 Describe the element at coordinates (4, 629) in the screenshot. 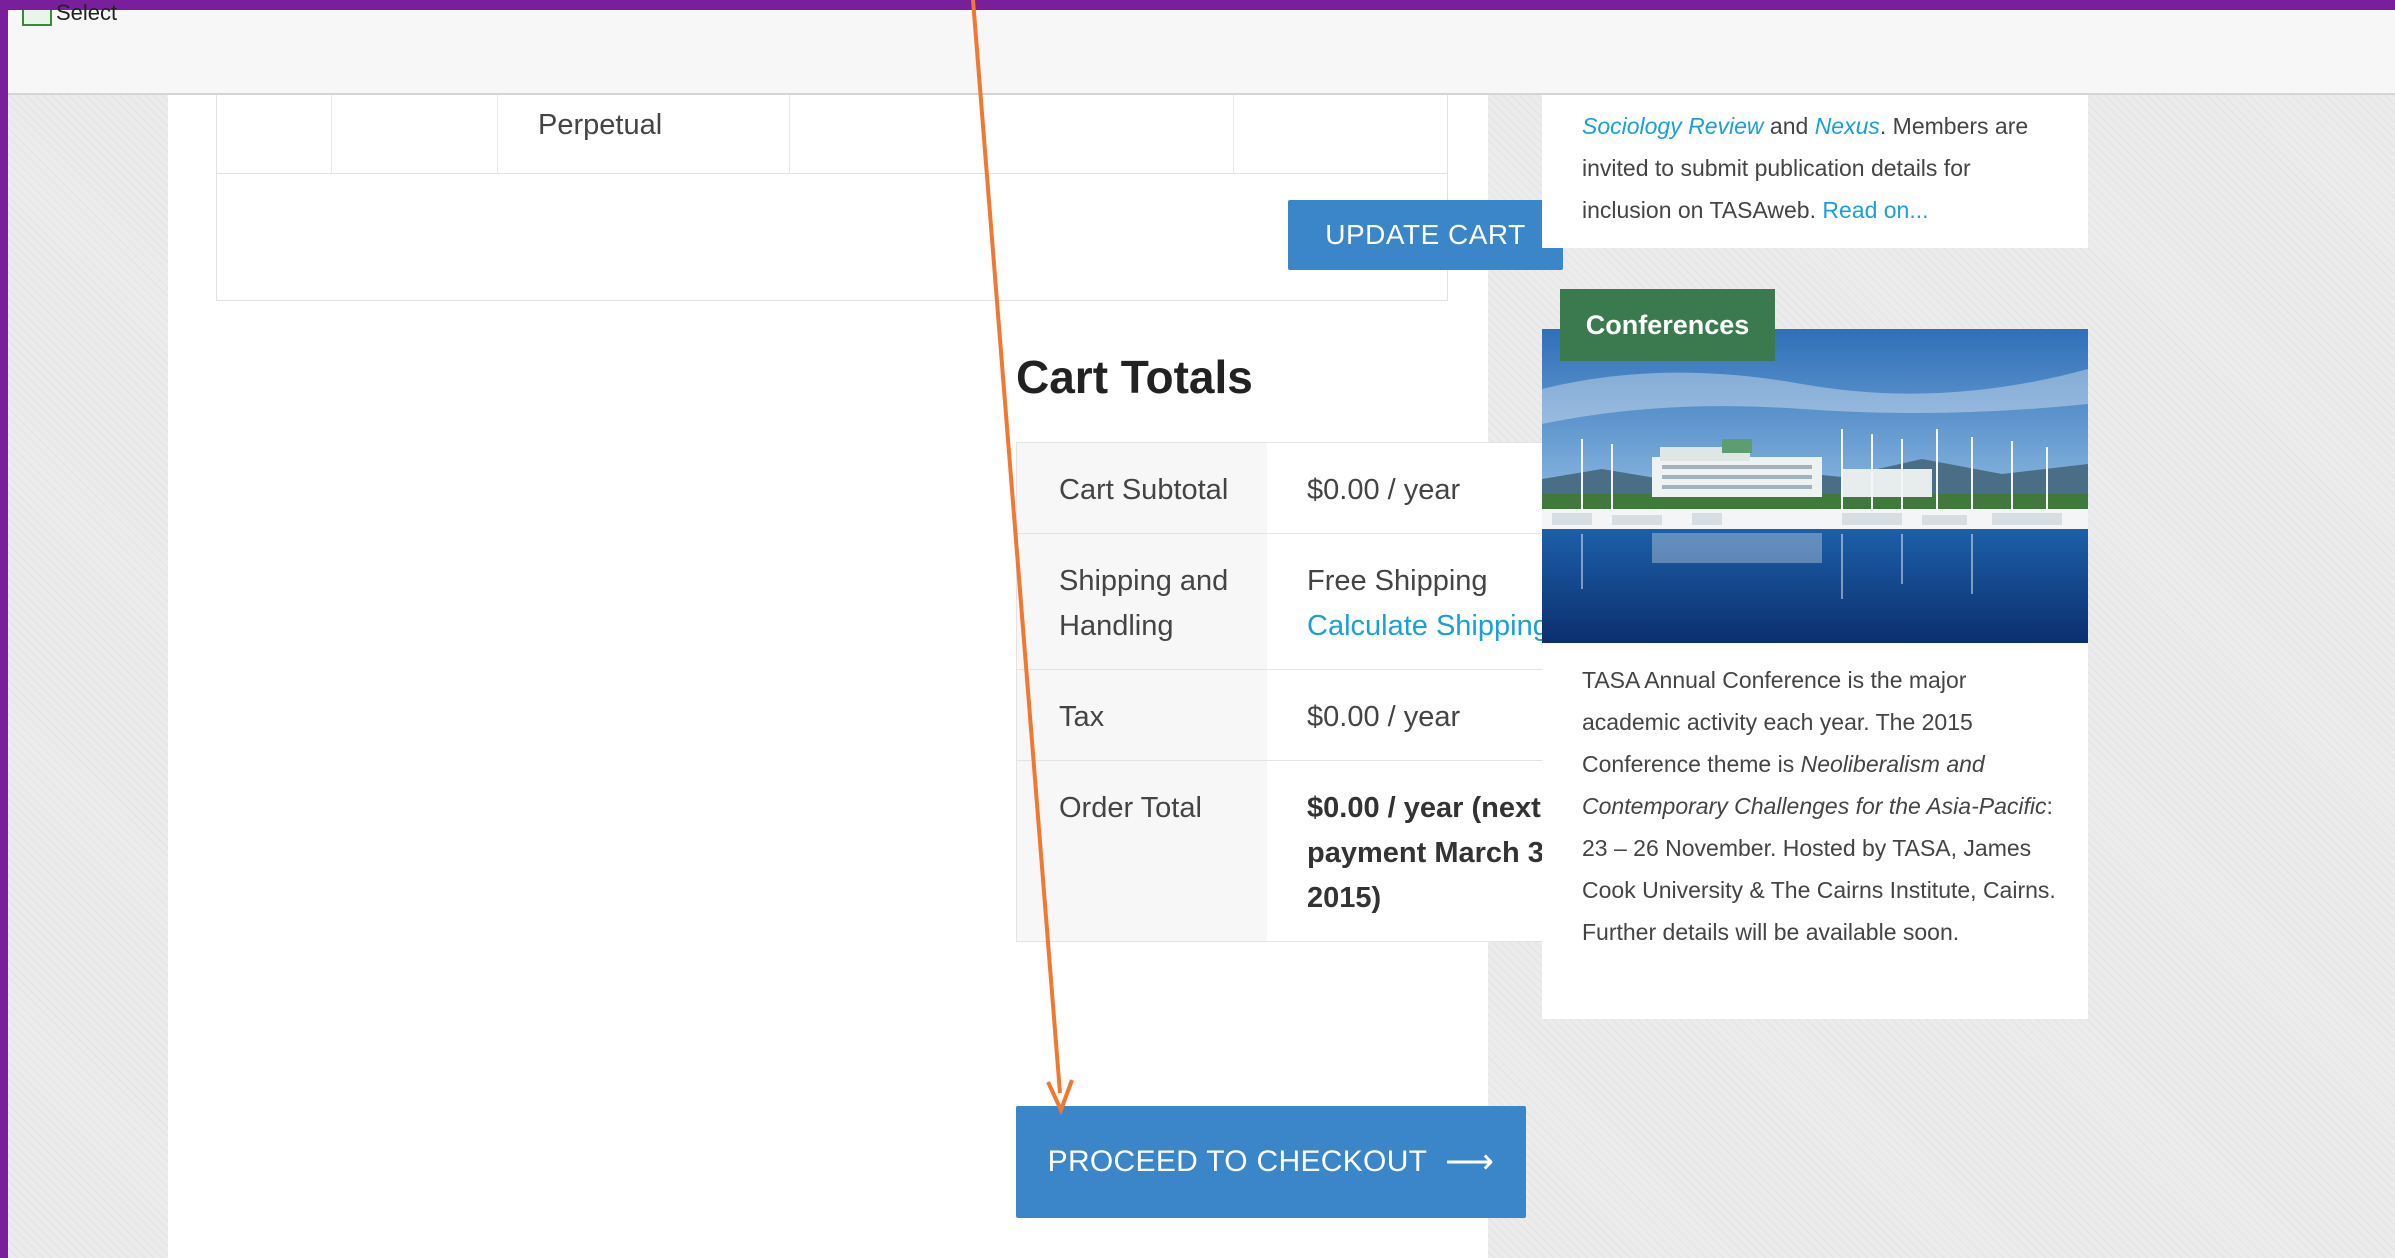

I see `window-frame-left` at that location.